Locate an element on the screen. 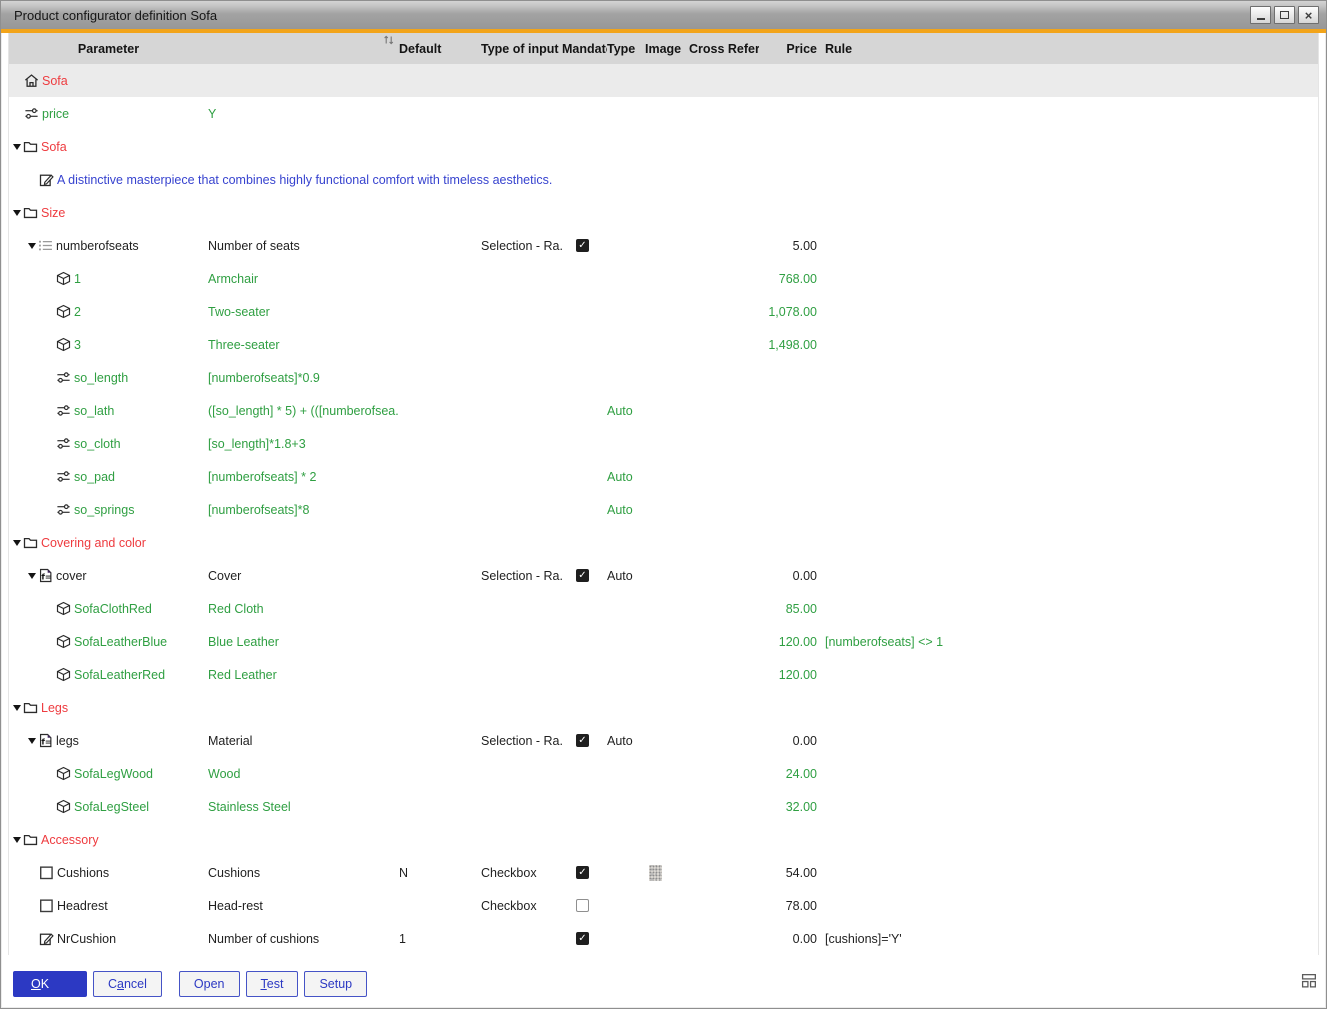  column-header-image: Image is located at coordinates (667, 49).